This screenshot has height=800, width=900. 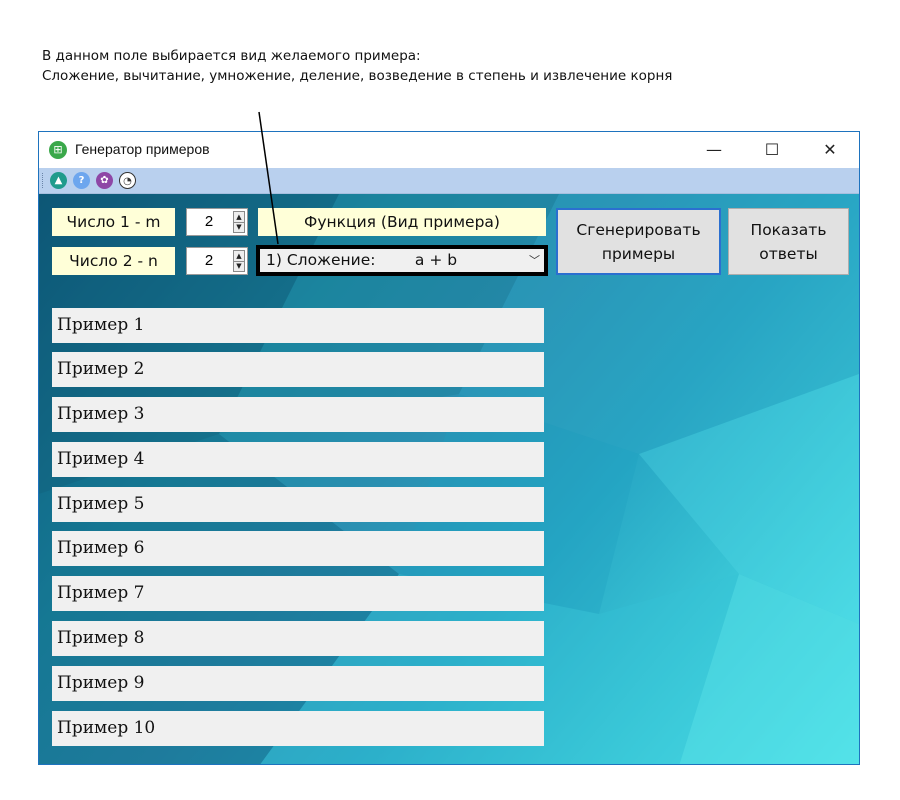 I want to click on window-title: Генератор примеров, so click(x=142, y=149).